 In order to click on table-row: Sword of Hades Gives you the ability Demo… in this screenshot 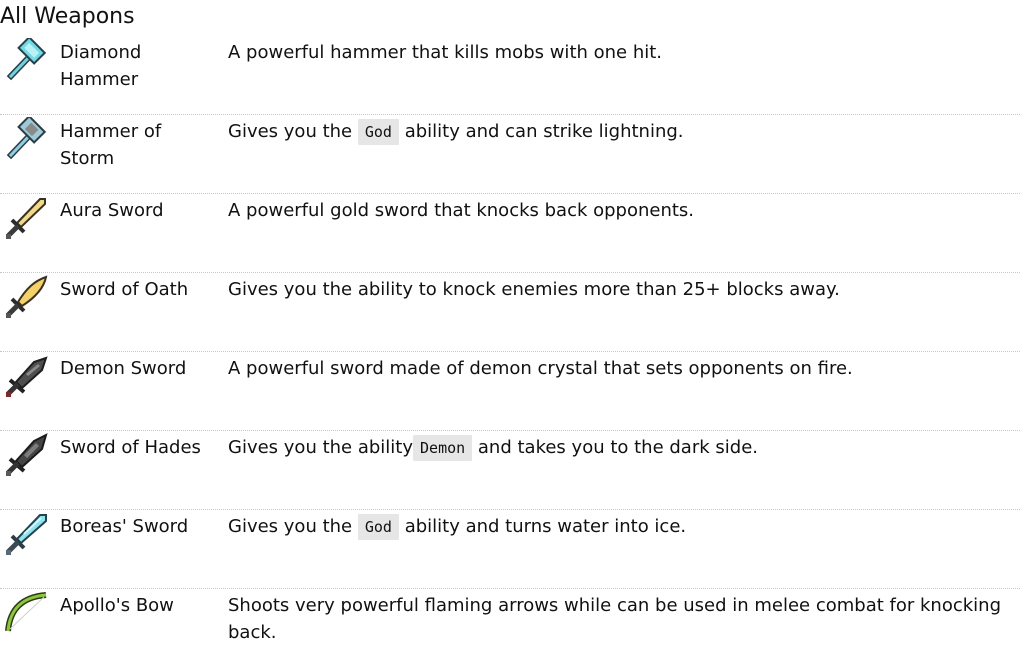, I will do `click(510, 470)`.